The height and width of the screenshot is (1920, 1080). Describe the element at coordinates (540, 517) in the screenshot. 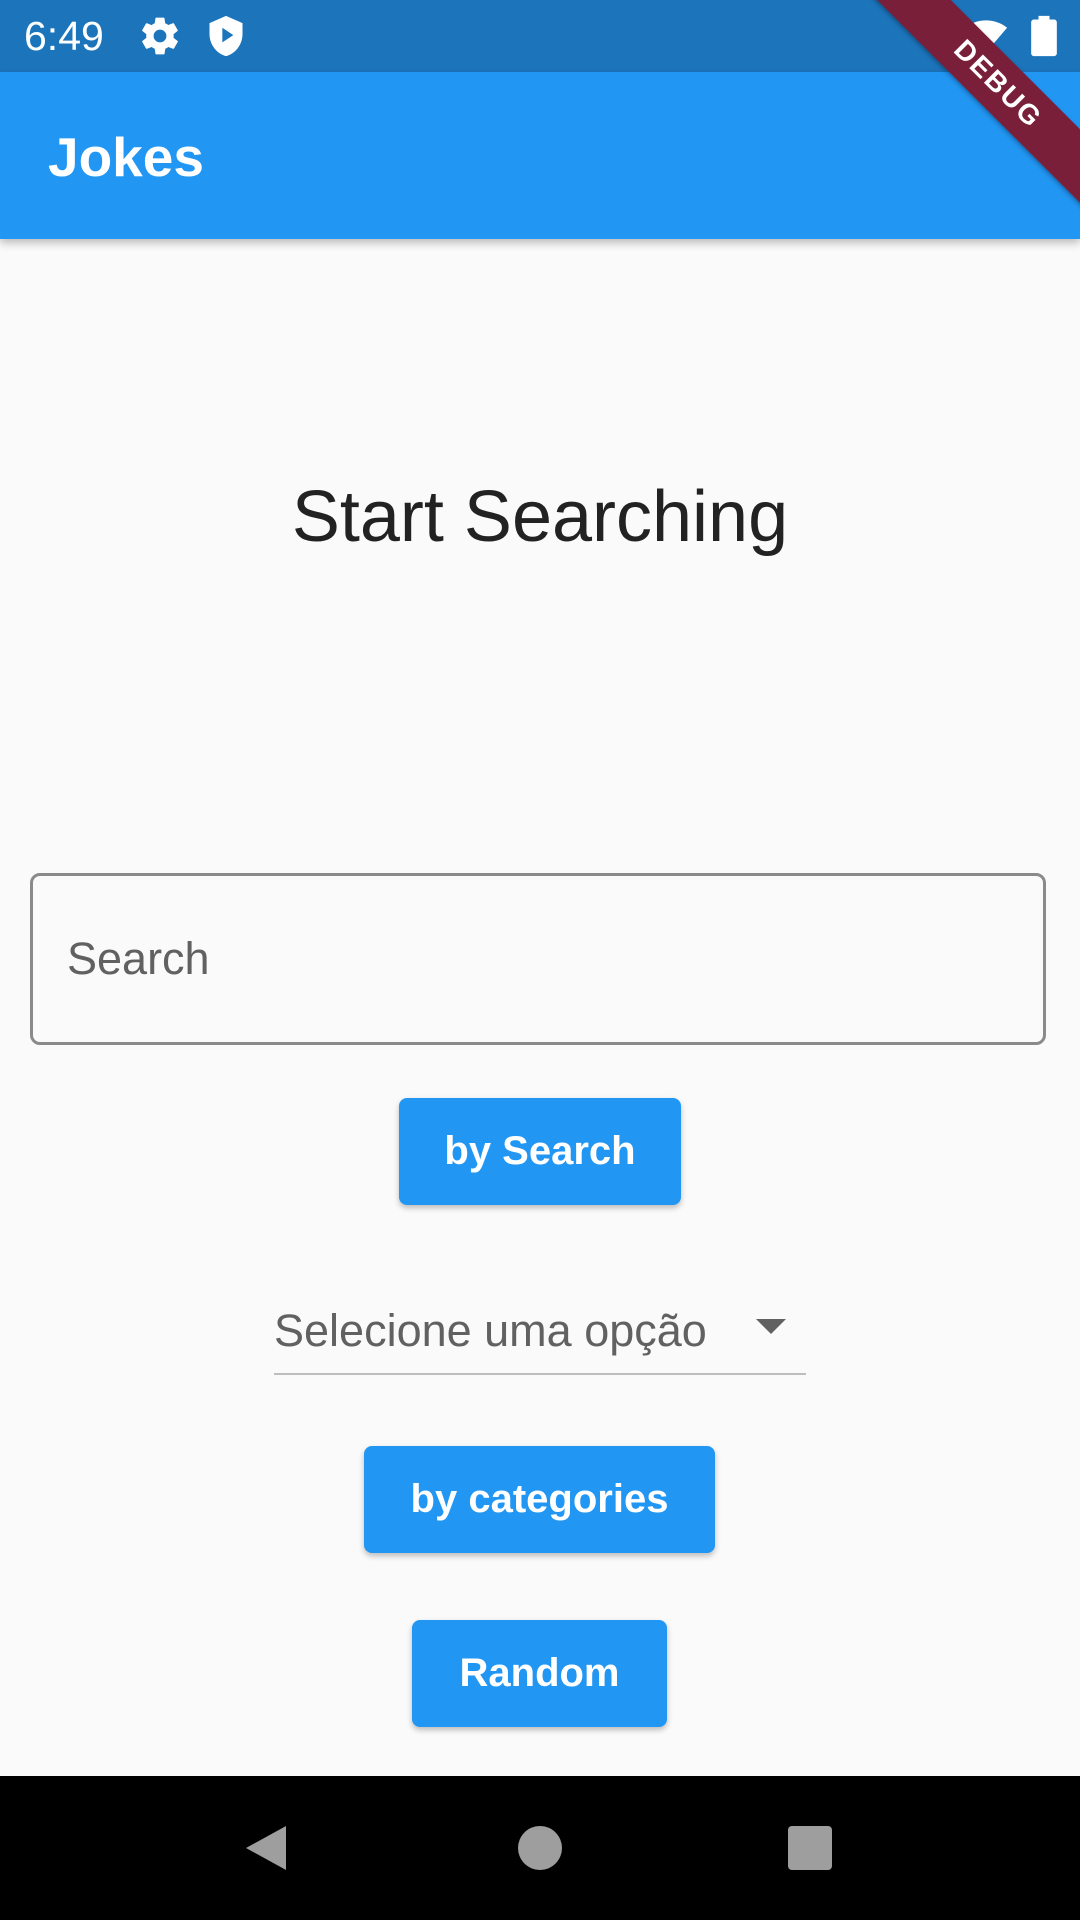

I see `page-title: Start Searching` at that location.